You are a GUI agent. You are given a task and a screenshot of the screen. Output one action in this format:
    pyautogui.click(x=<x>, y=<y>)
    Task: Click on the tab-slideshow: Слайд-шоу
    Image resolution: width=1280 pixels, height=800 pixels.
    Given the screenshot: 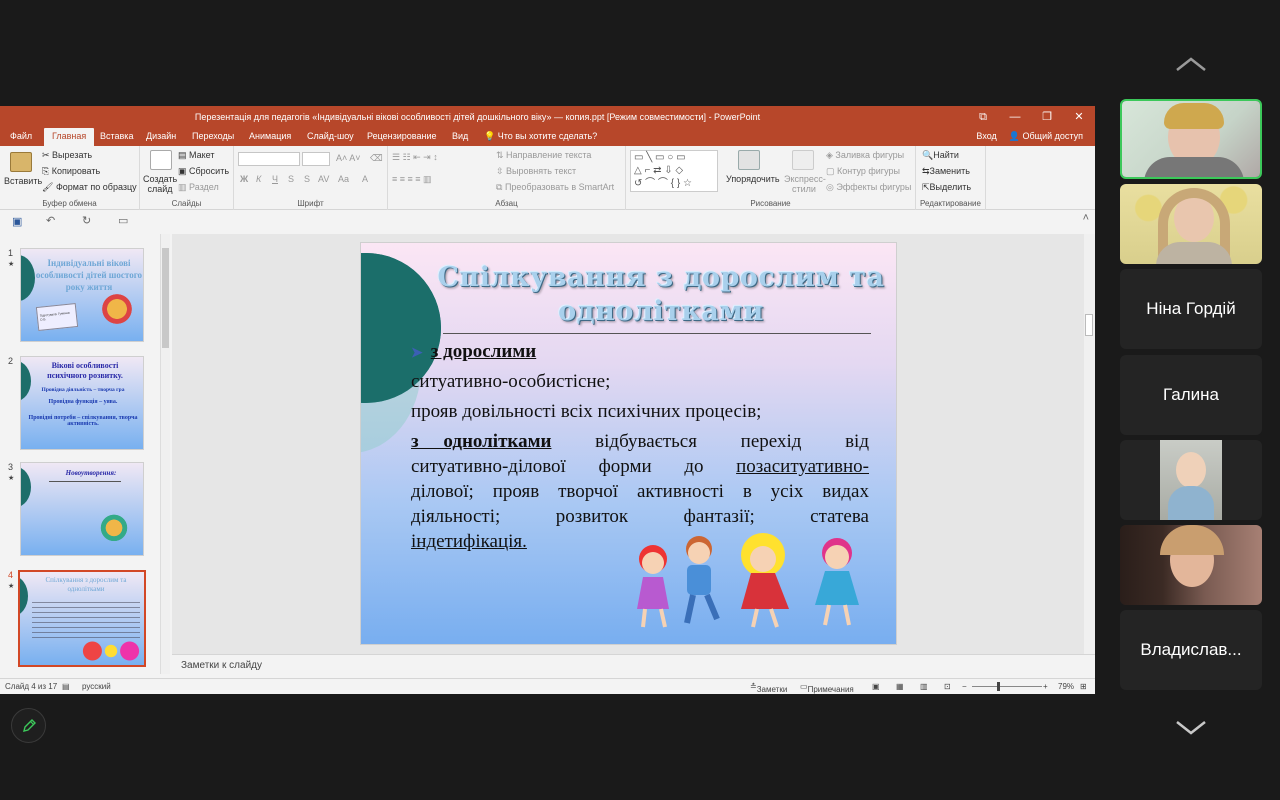 What is the action you would take?
    pyautogui.click(x=330, y=136)
    